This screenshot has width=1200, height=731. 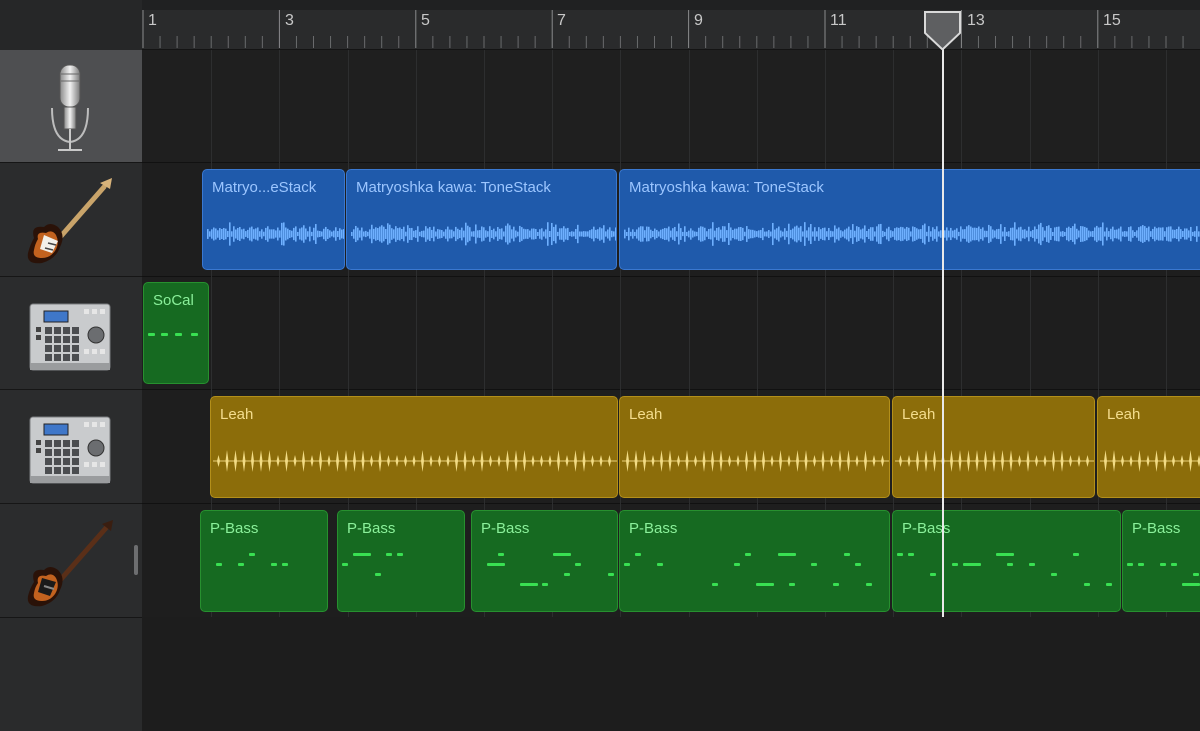 What do you see at coordinates (671, 674) in the screenshot?
I see `empty-track-area` at bounding box center [671, 674].